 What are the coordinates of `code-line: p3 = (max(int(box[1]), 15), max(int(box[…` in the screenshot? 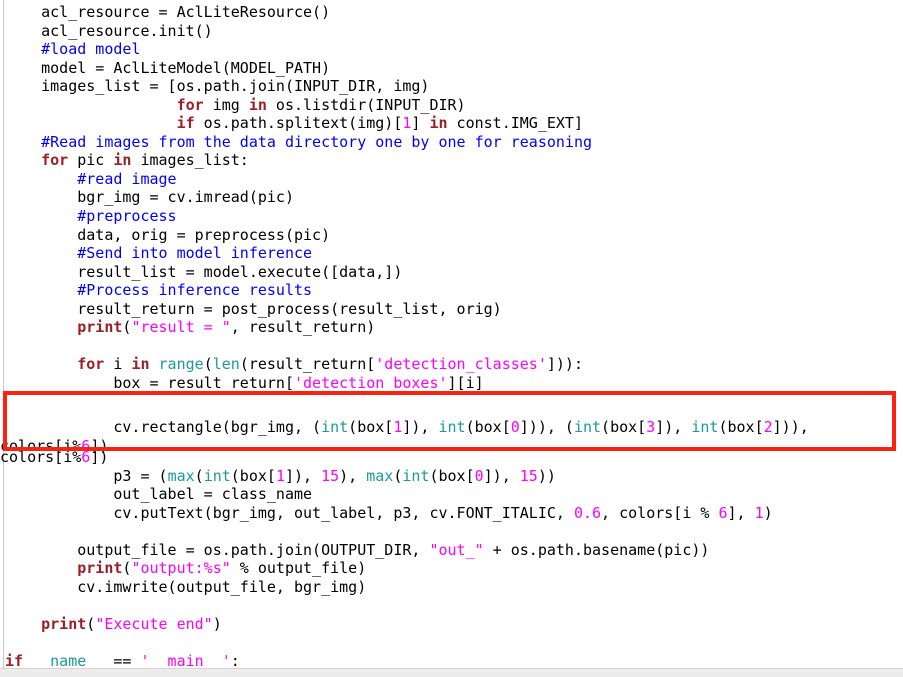 It's located at (454, 476).